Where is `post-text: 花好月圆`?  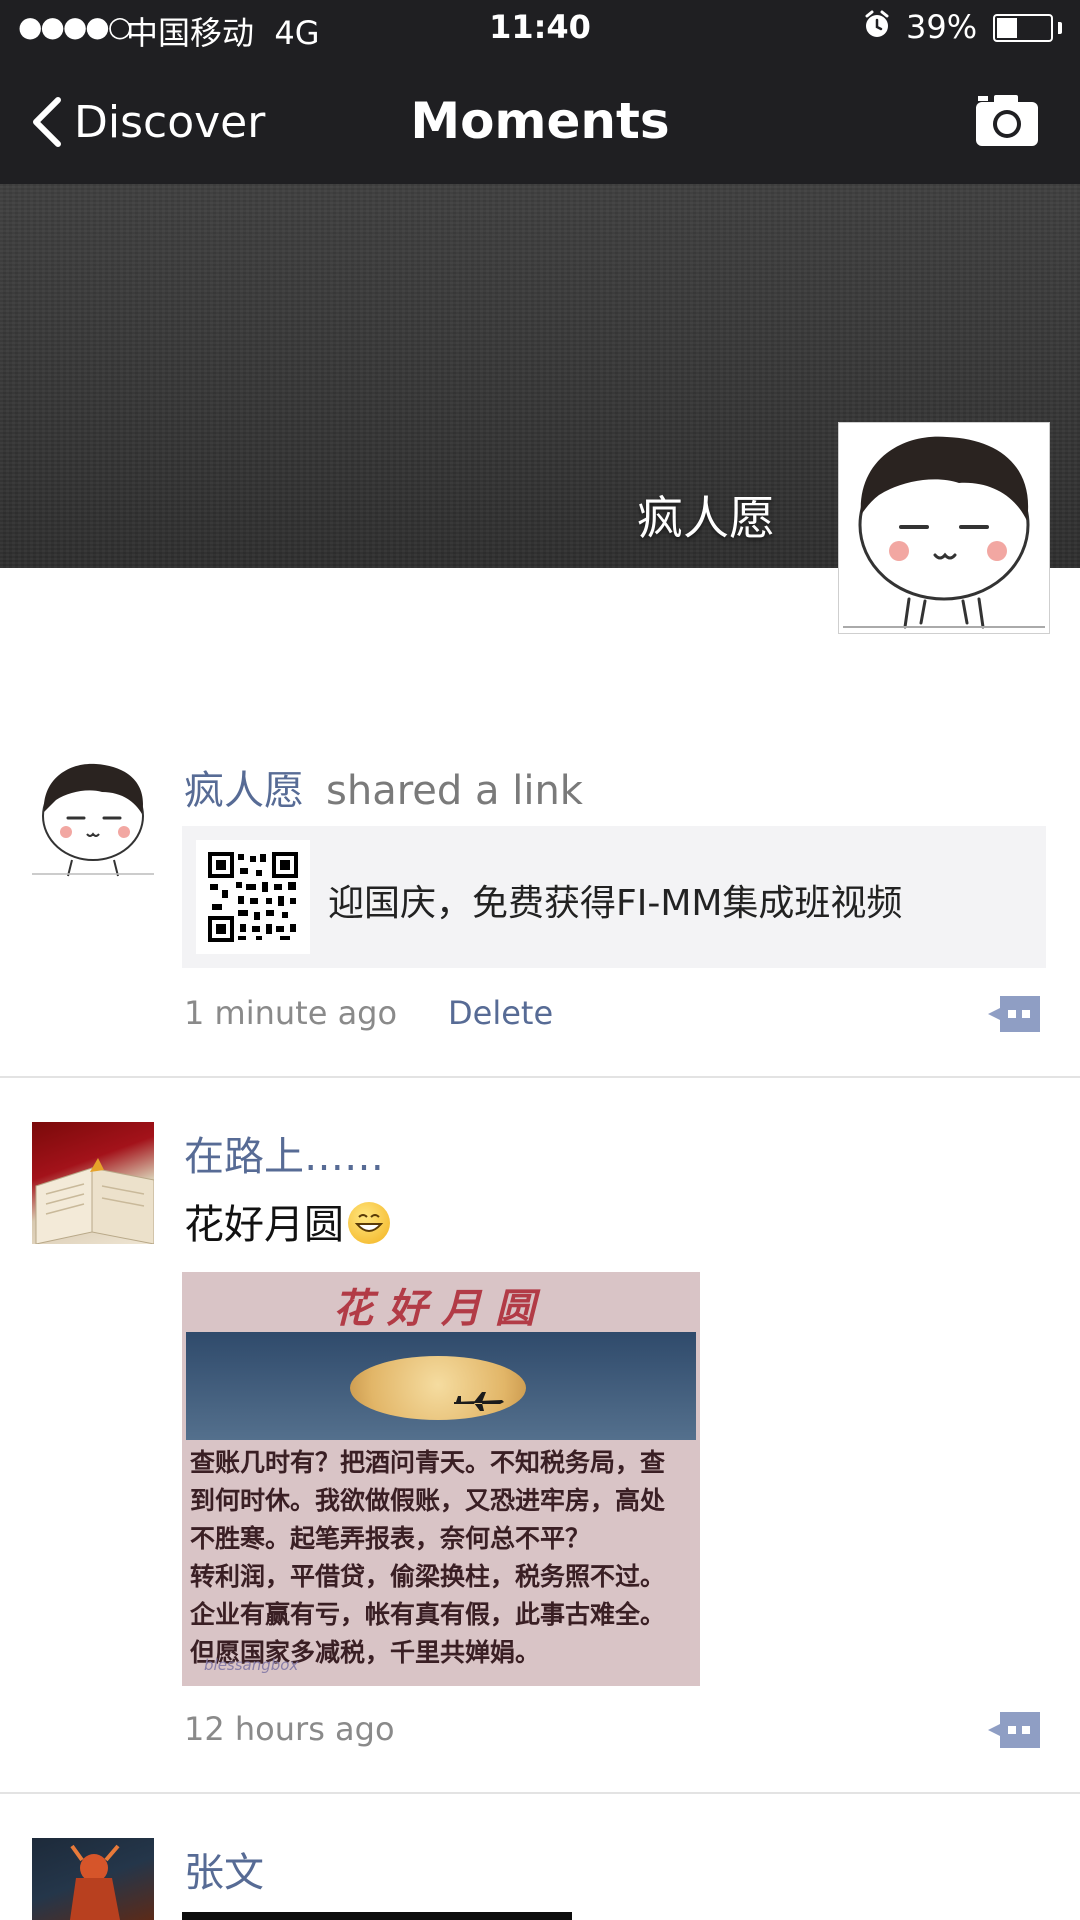 post-text: 花好月圆 is located at coordinates (287, 1221).